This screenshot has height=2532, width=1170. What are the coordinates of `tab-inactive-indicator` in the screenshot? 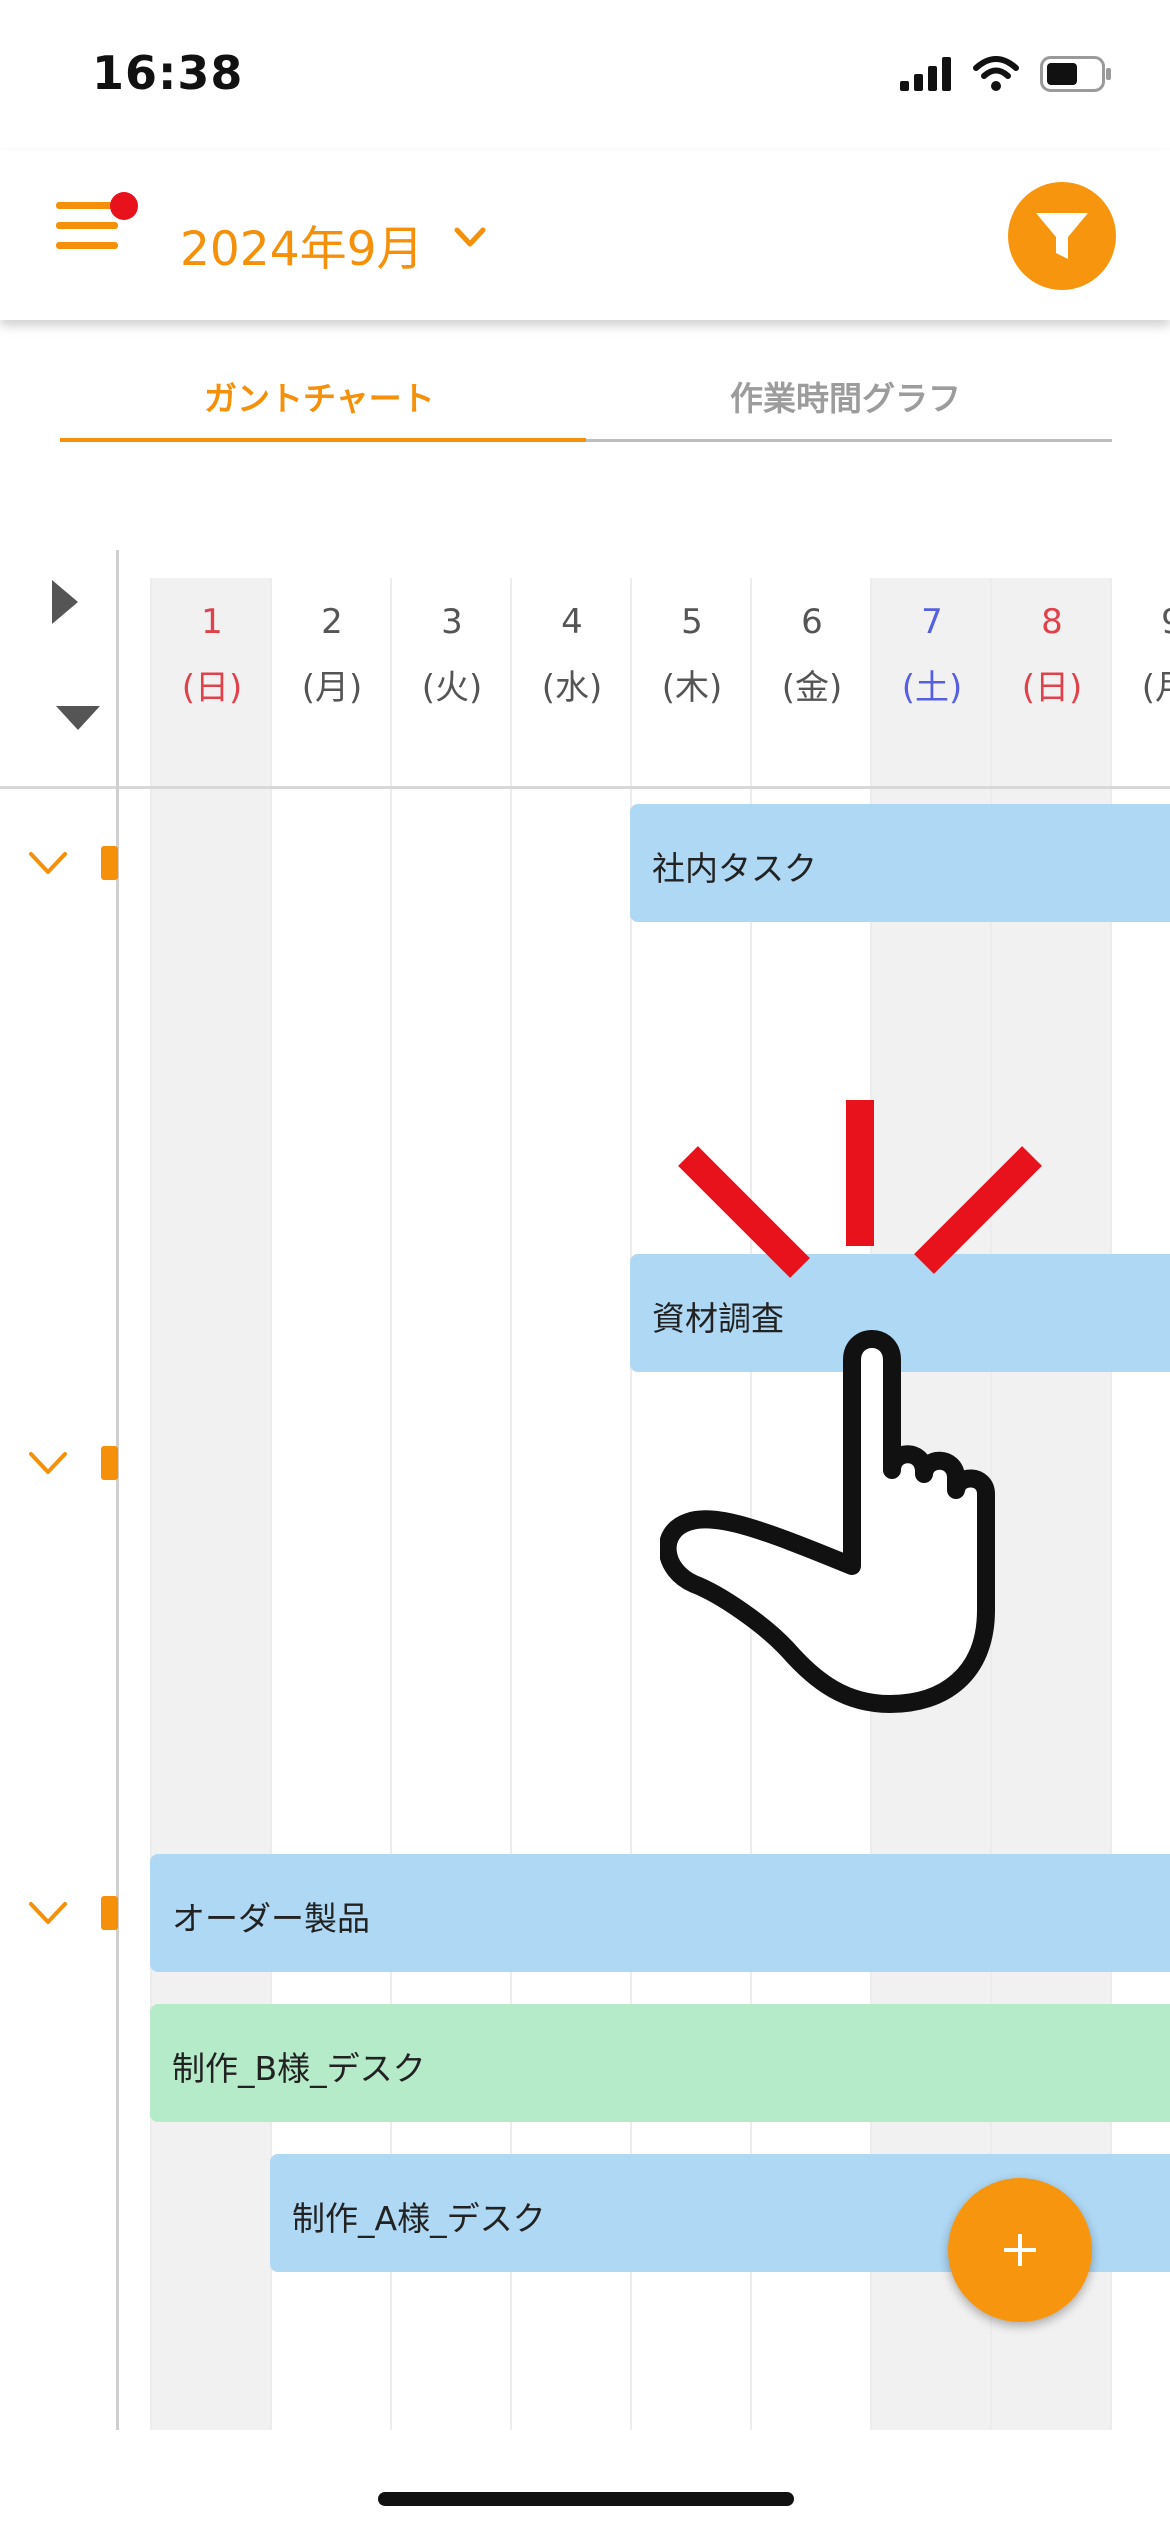 It's located at (849, 440).